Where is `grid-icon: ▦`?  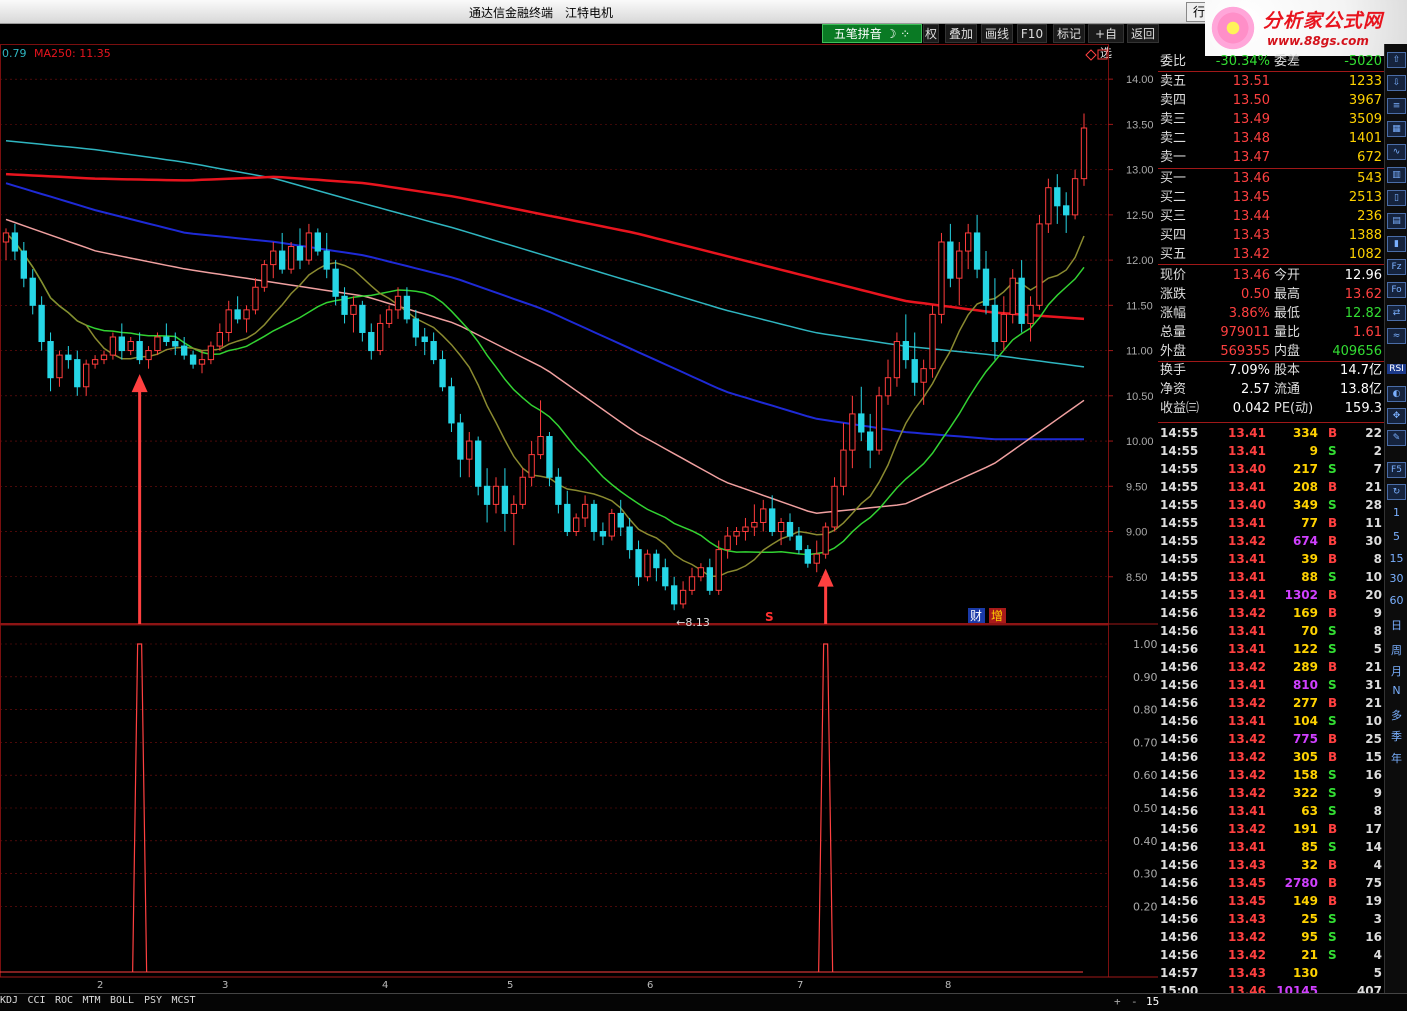
grid-icon: ▦ is located at coordinates (1396, 129).